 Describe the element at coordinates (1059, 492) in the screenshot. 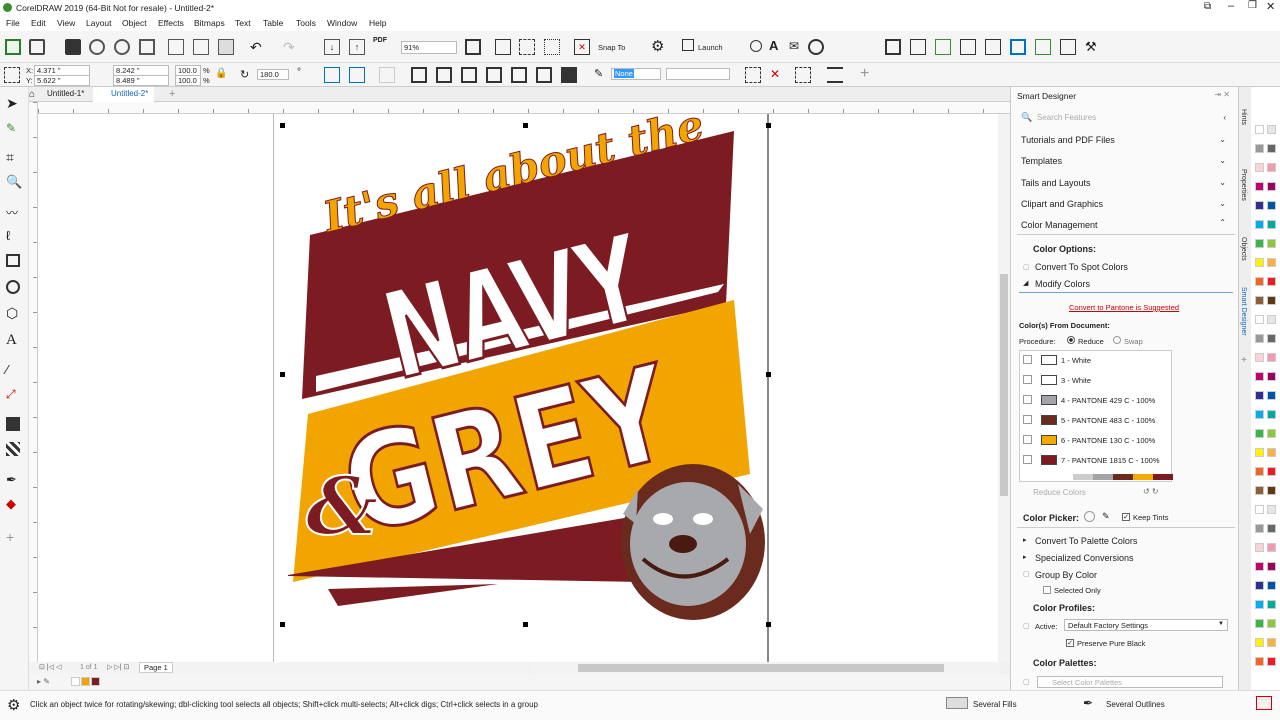

I see `reduce-colors-button: Reduce Colors` at that location.